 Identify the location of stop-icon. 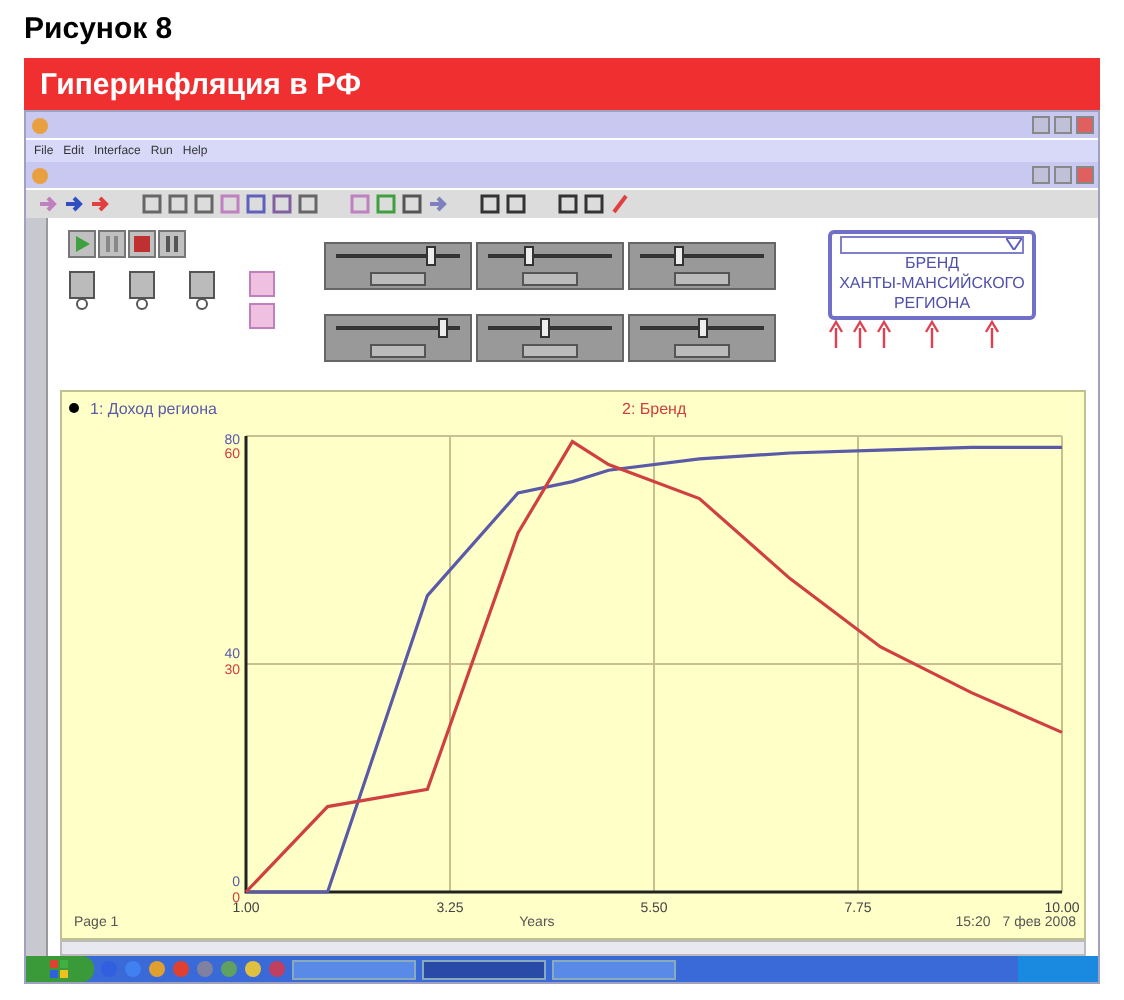
(142, 244).